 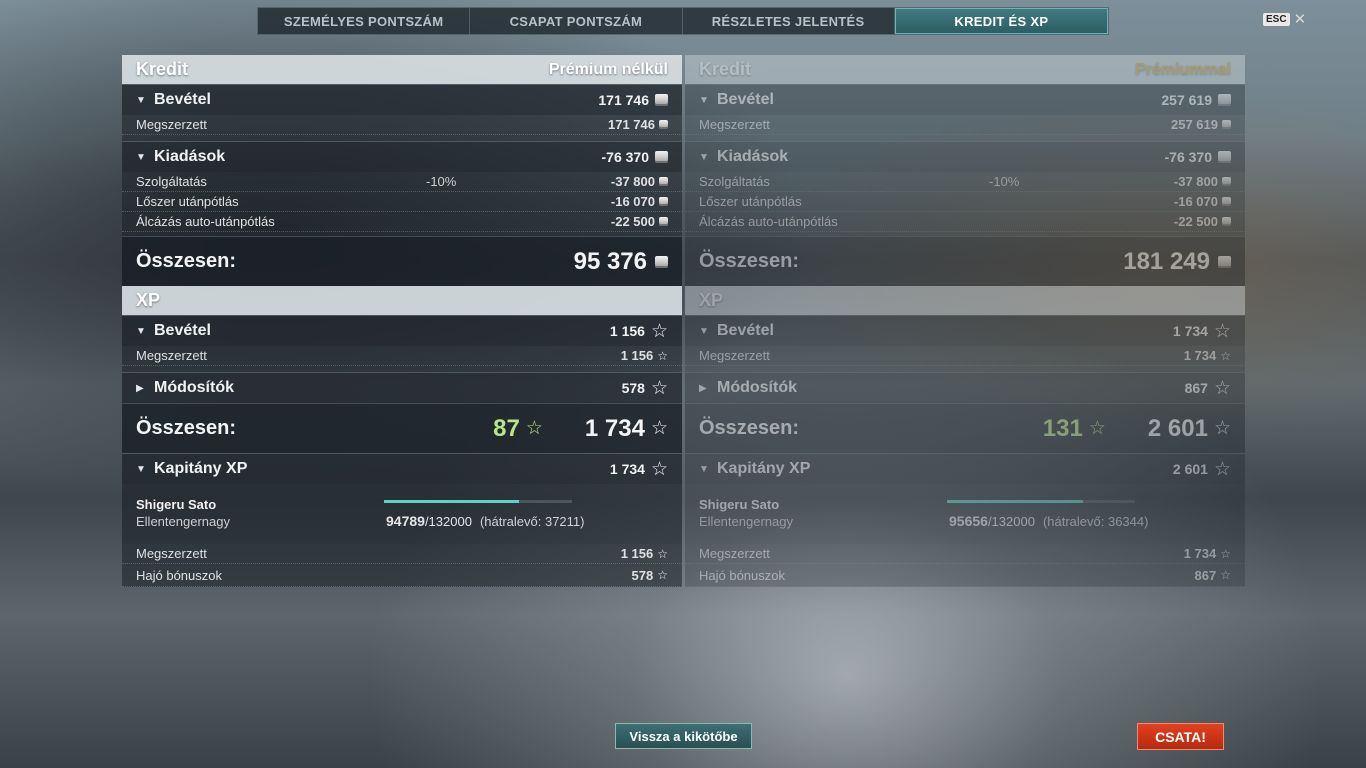 I want to click on row-label: Álcázás auto-utánpótlás, so click(x=205, y=221).